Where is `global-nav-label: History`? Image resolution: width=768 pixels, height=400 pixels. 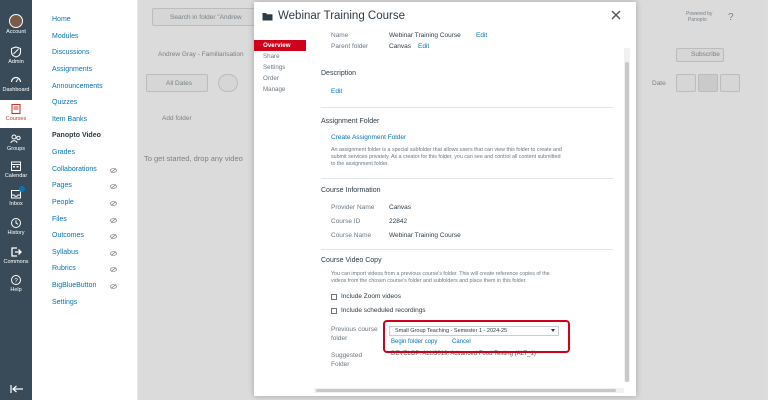 global-nav-label: History is located at coordinates (16, 233).